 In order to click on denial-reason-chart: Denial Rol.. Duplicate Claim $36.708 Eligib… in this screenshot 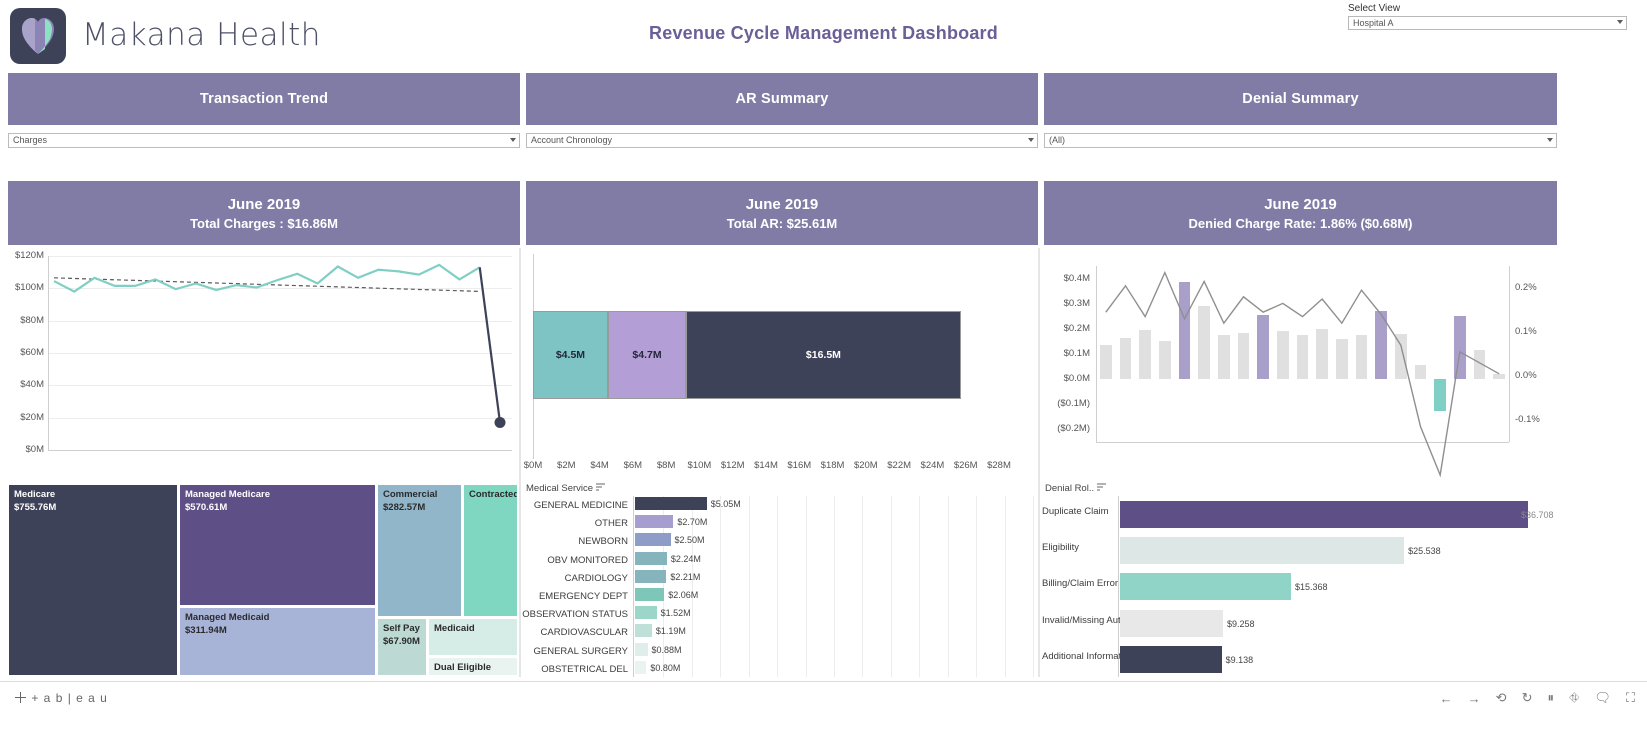, I will do `click(1303, 579)`.